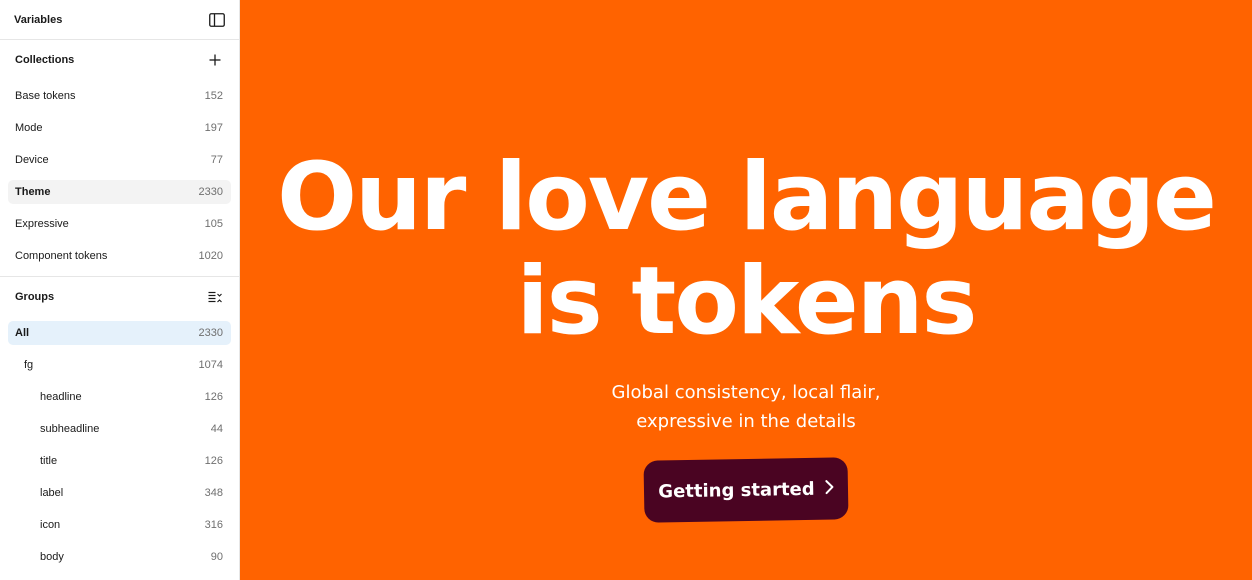 Image resolution: width=1252 pixels, height=580 pixels. What do you see at coordinates (32, 160) in the screenshot?
I see `collection-label: Device` at bounding box center [32, 160].